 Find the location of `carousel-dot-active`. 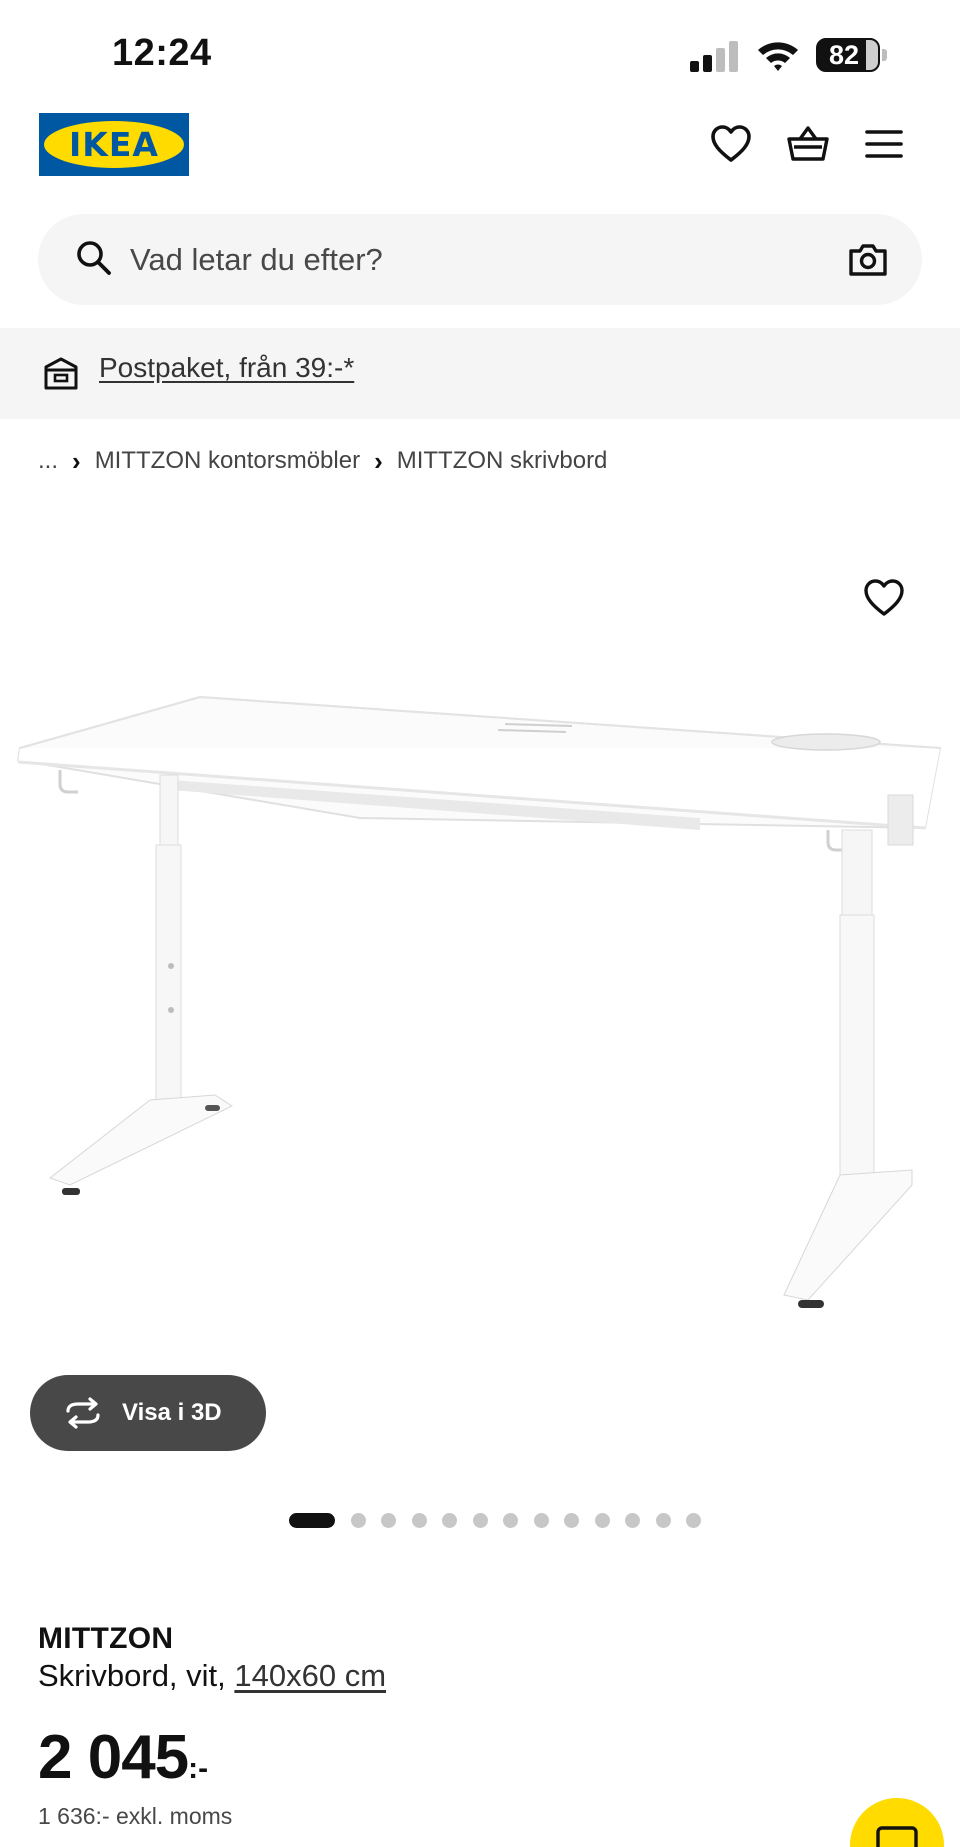

carousel-dot-active is located at coordinates (312, 1520).